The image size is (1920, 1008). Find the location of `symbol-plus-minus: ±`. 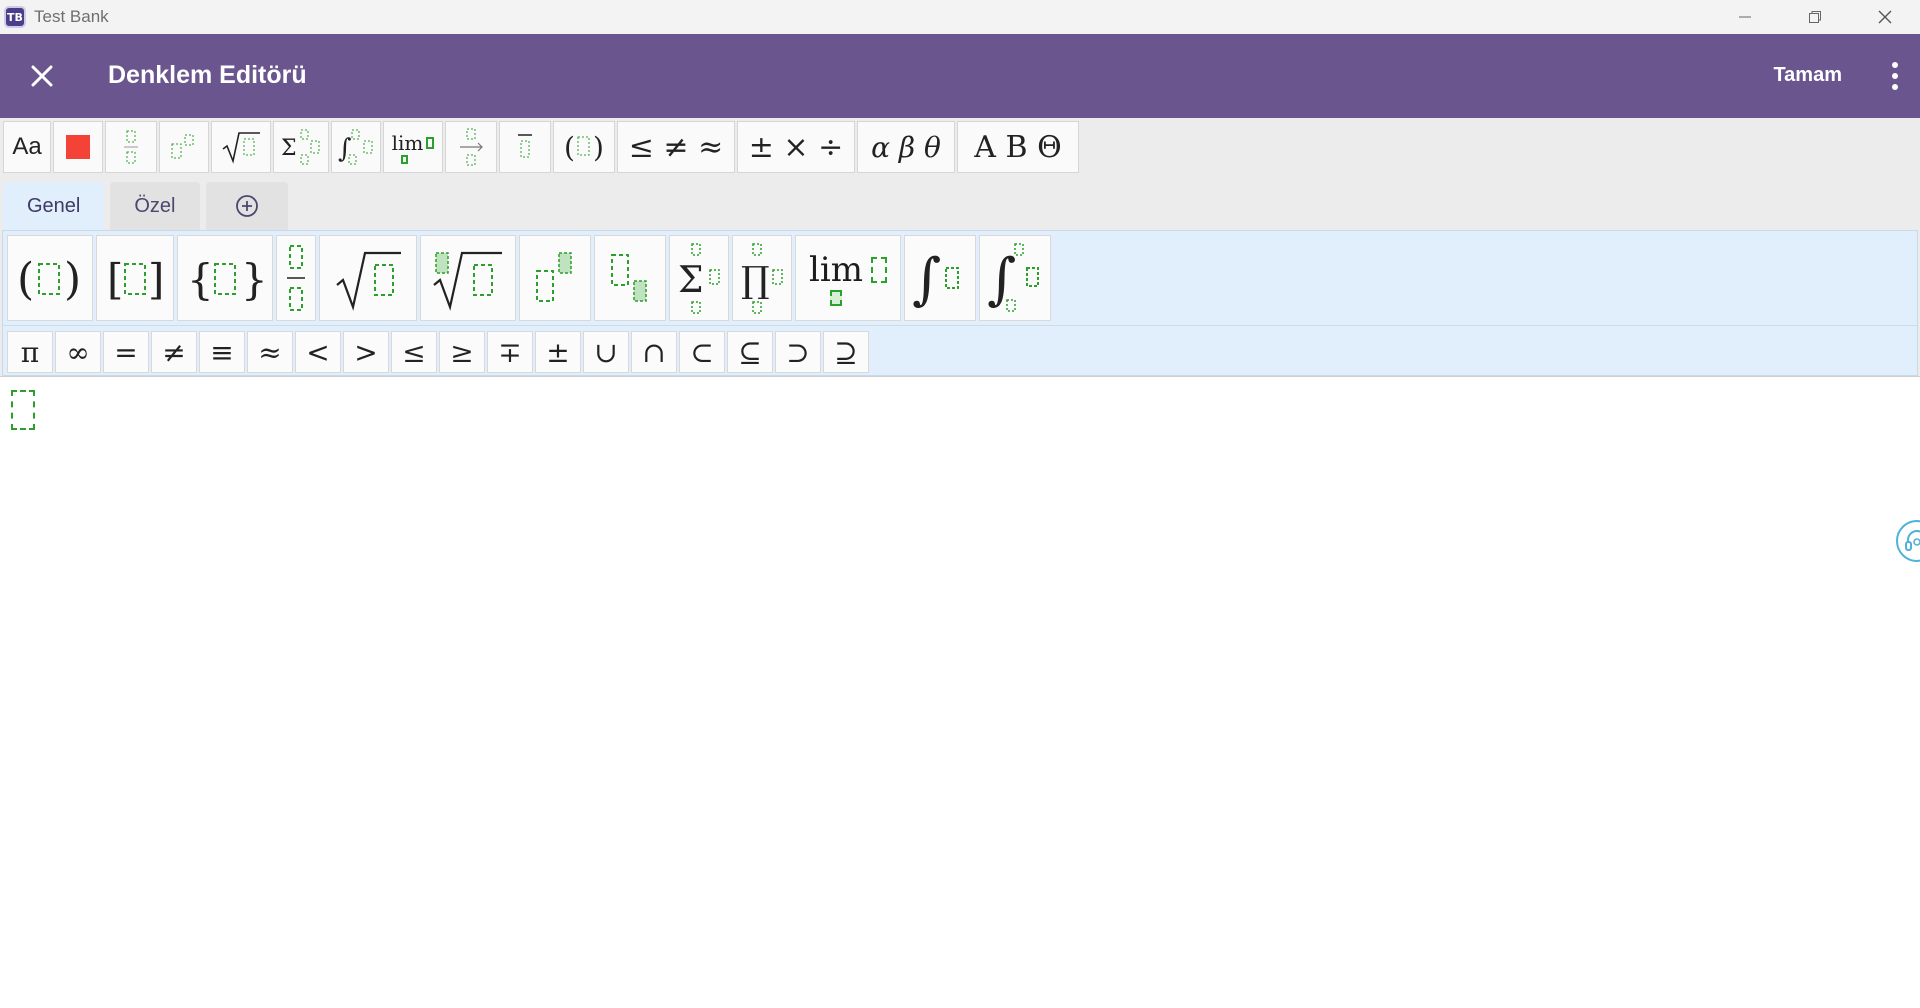

symbol-plus-minus: ± is located at coordinates (558, 352).